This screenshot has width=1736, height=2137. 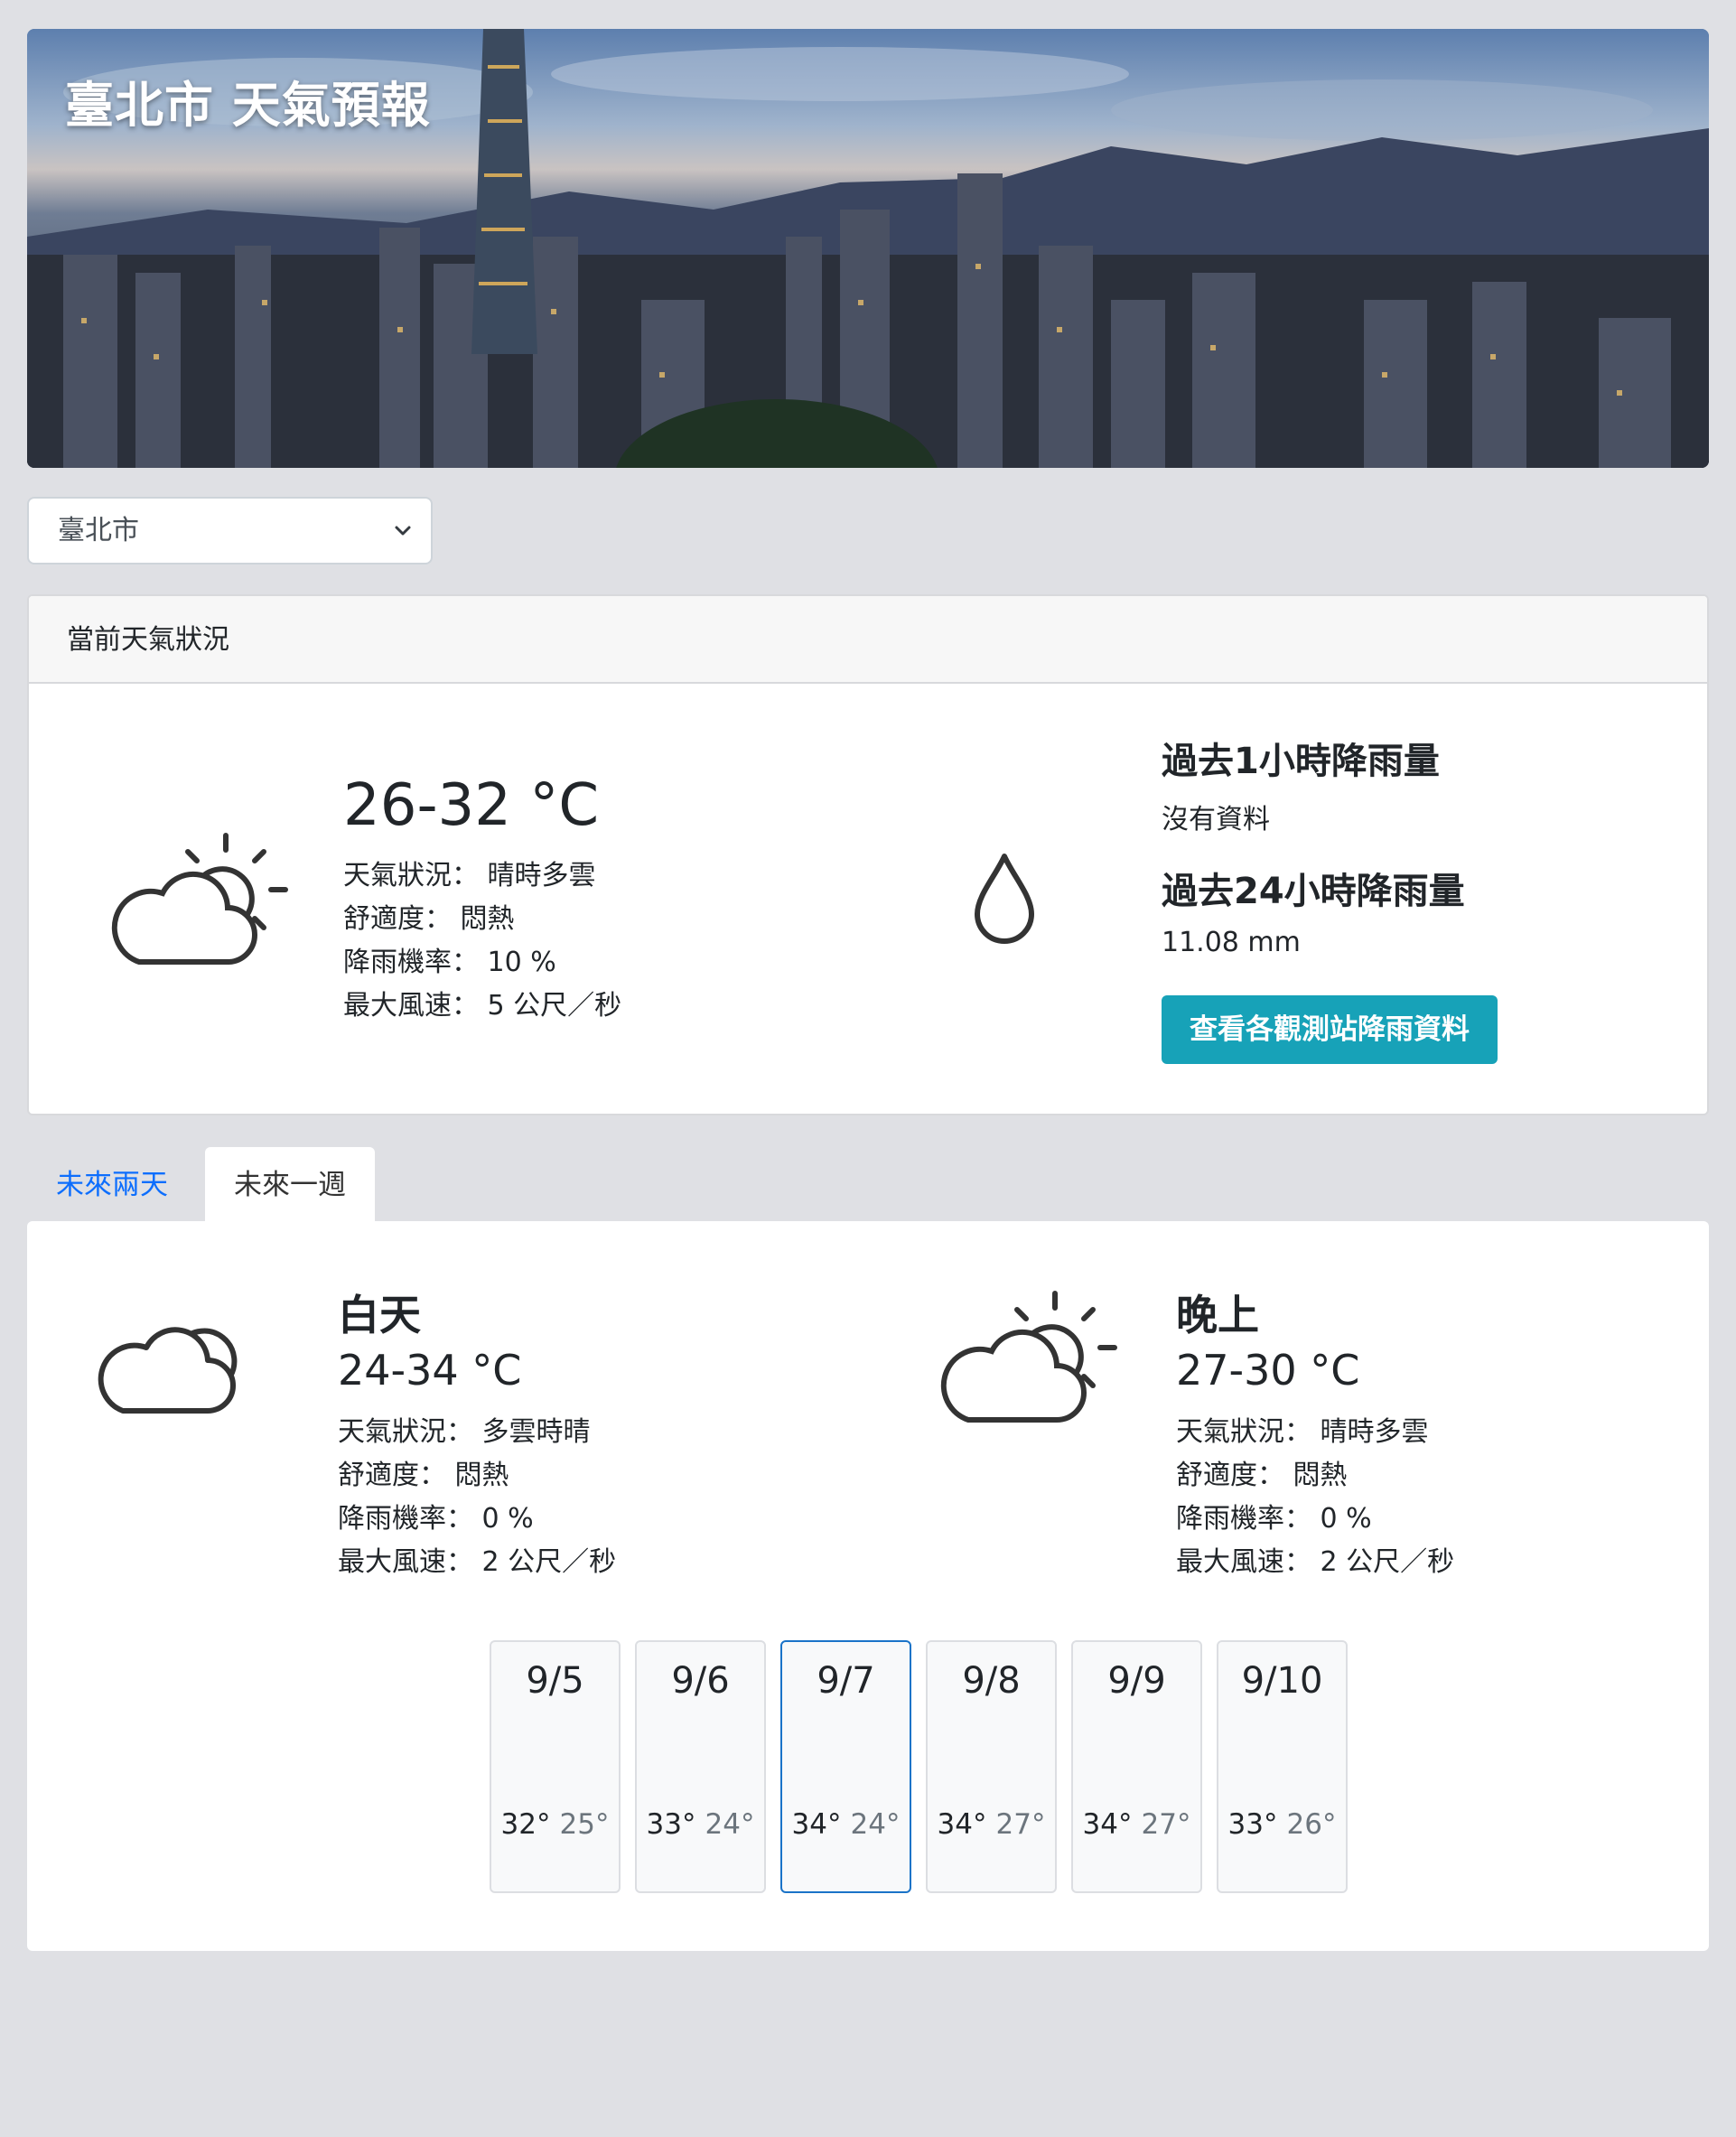 I want to click on day-rain-chance: 降雨機率： 0 %, so click(x=436, y=1519).